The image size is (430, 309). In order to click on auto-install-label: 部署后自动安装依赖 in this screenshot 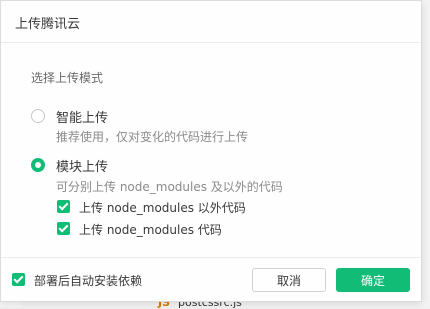, I will do `click(88, 281)`.